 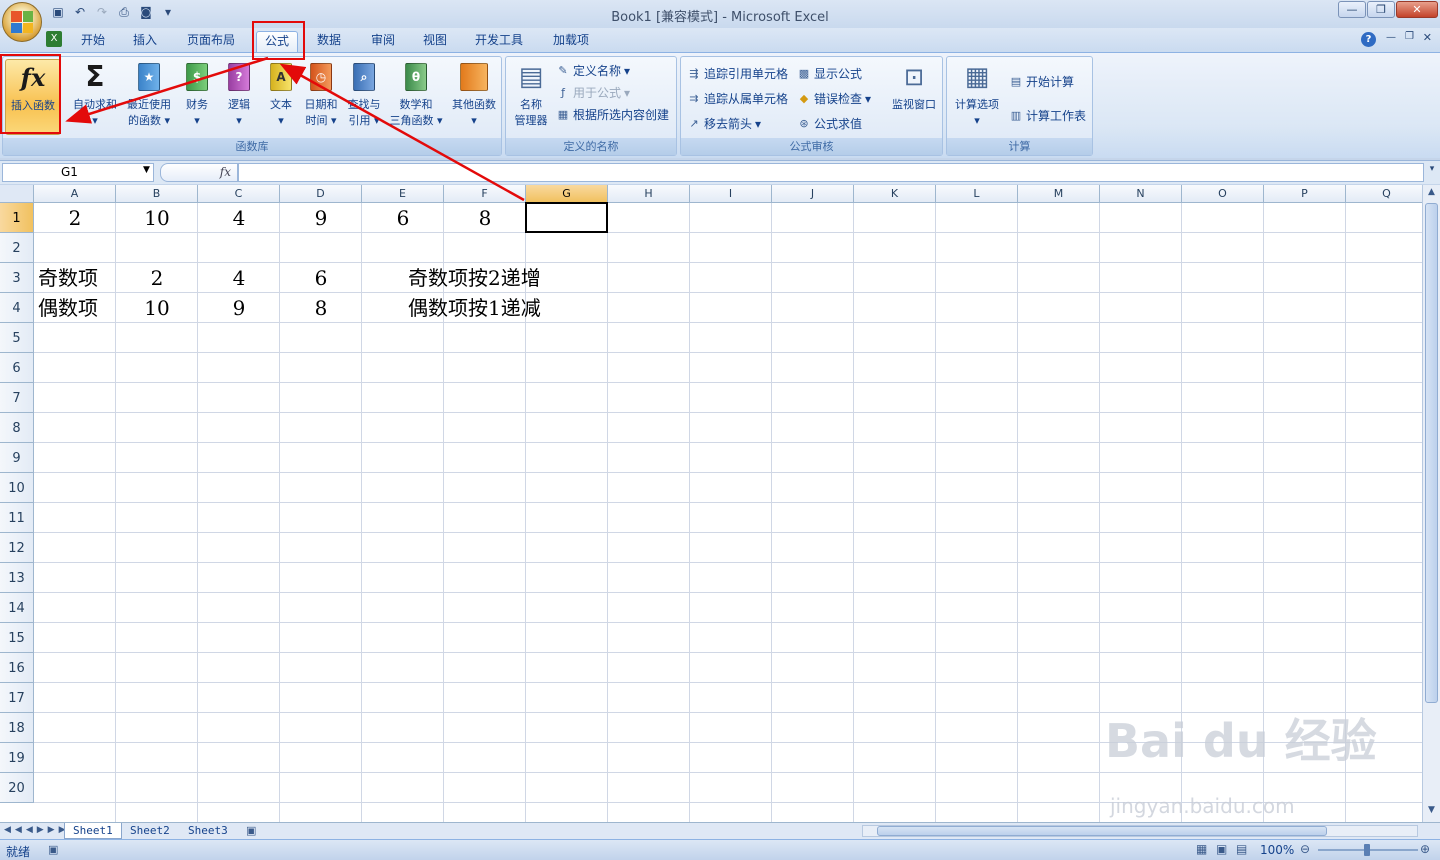 What do you see at coordinates (95, 94) in the screenshot?
I see `autosum-button: Σ 自动求和 ▾` at bounding box center [95, 94].